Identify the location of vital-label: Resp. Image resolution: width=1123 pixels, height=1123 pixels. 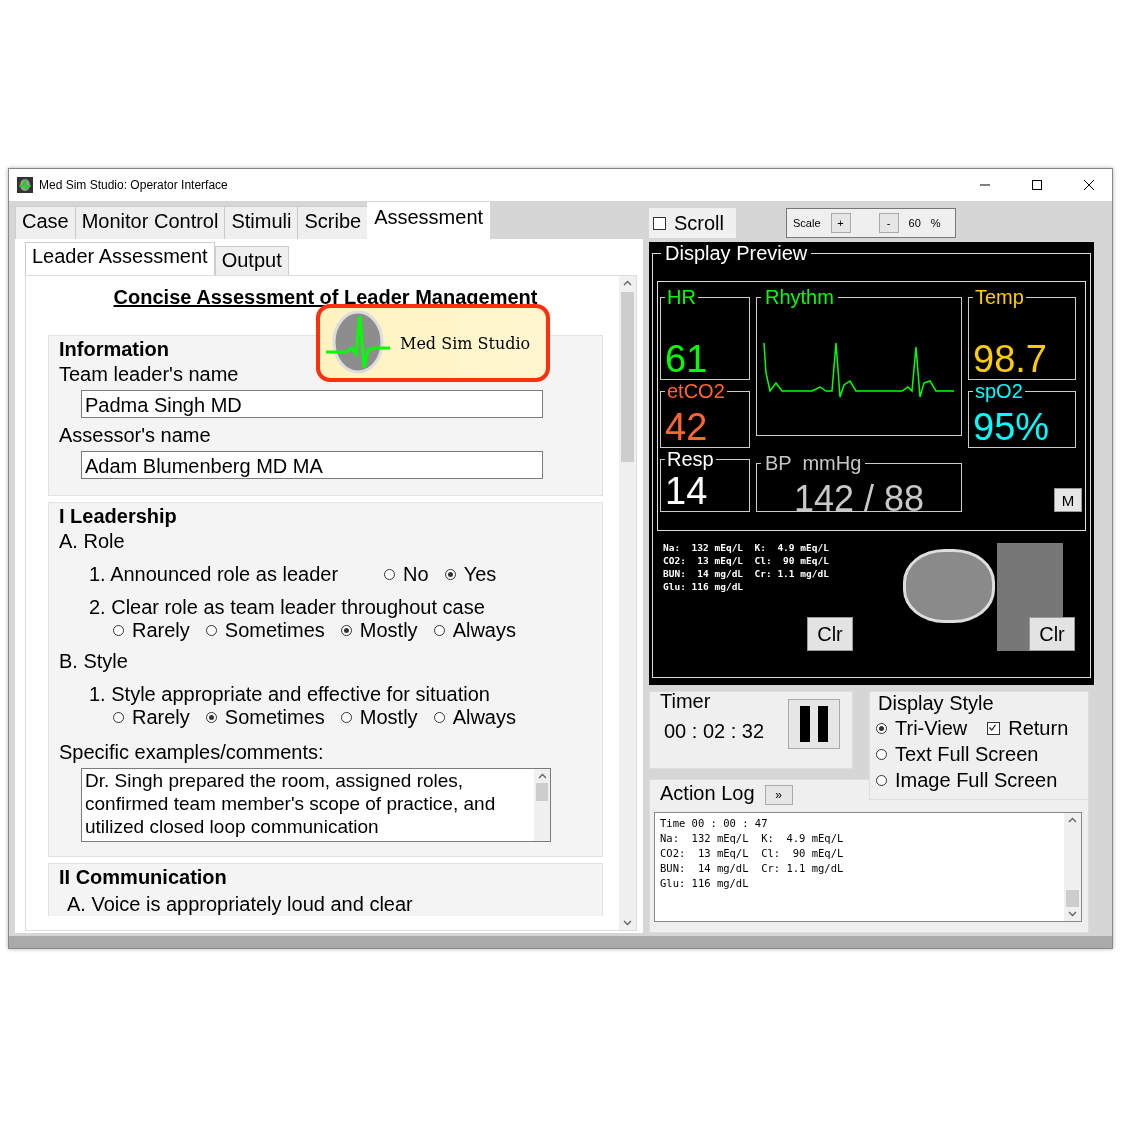
(690, 459).